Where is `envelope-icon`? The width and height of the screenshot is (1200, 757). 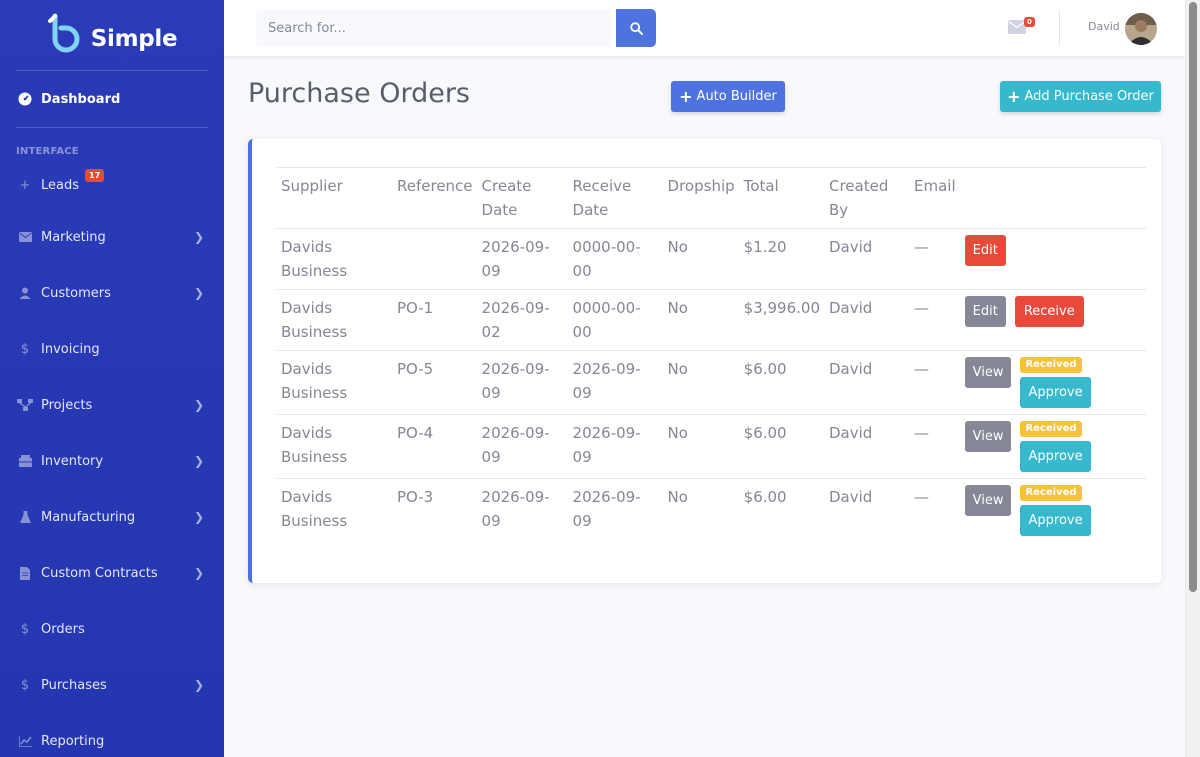 envelope-icon is located at coordinates (25, 237).